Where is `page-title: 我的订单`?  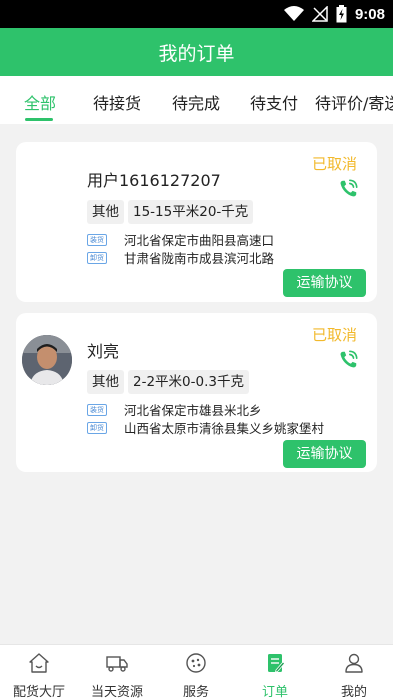 page-title: 我的订单 is located at coordinates (196, 53).